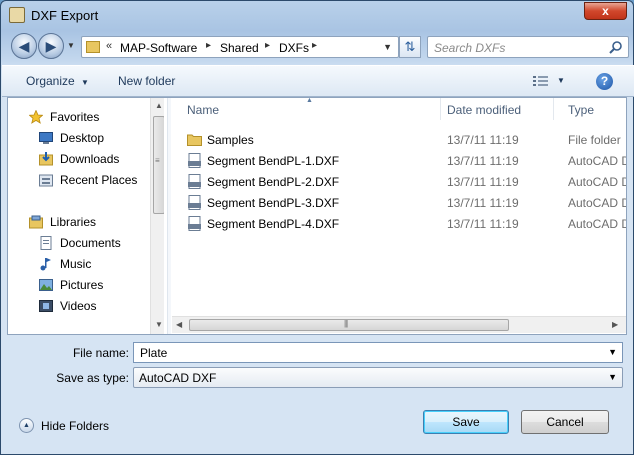 This screenshot has width=634, height=455. What do you see at coordinates (159, 105) in the screenshot?
I see `scroll-up-icon: ▲` at bounding box center [159, 105].